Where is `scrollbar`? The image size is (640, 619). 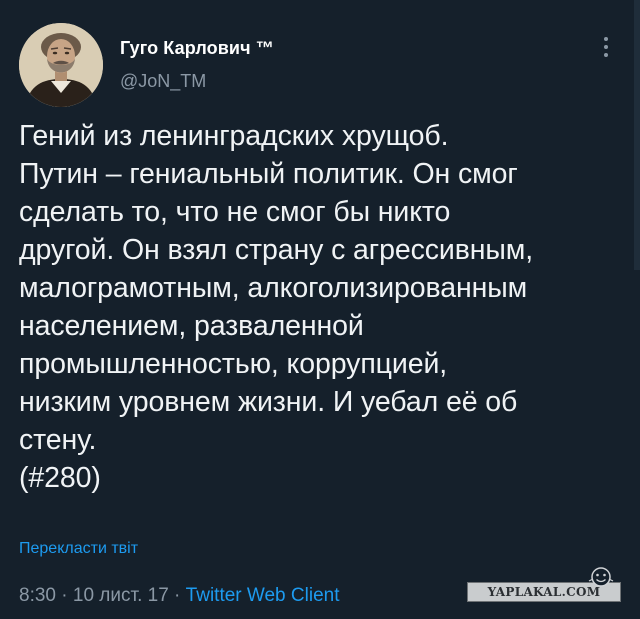
scrollbar is located at coordinates (637, 135).